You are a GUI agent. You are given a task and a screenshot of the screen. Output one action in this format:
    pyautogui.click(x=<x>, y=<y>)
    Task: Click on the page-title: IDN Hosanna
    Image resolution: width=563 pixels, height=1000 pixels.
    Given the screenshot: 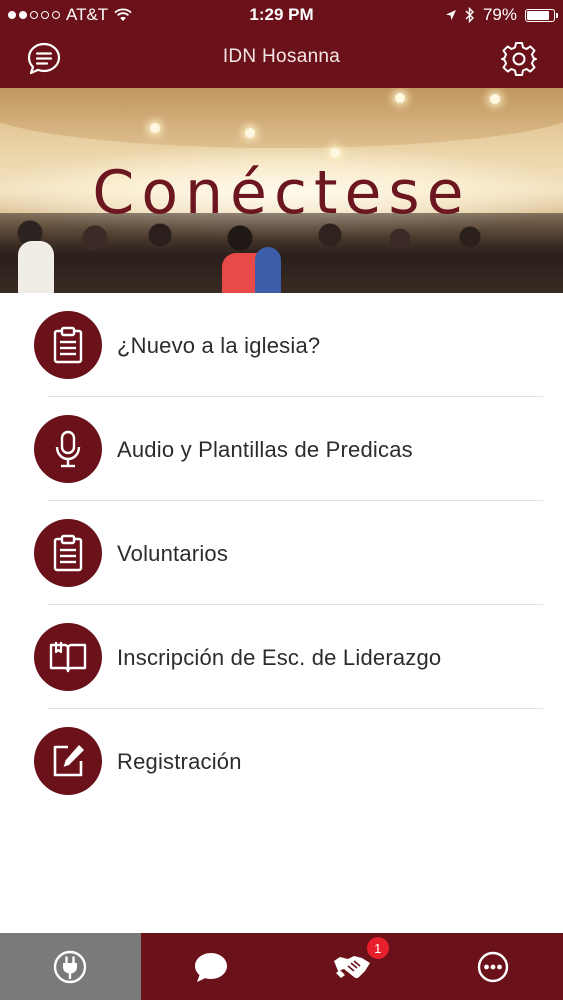 What is the action you would take?
    pyautogui.click(x=281, y=56)
    